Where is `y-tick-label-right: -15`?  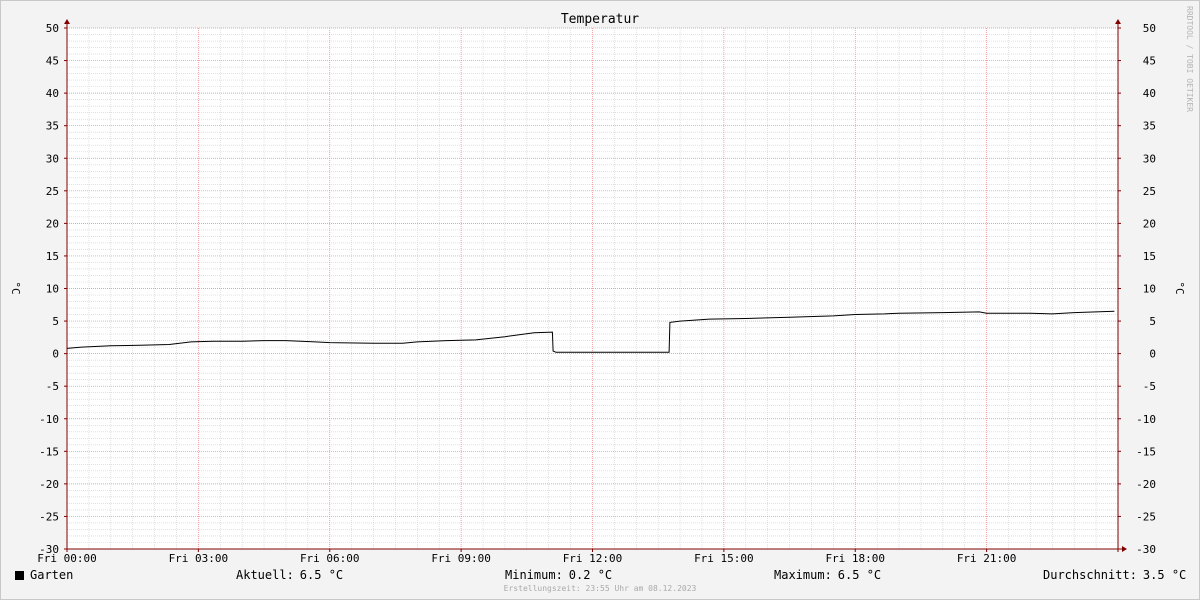 y-tick-label-right: -15 is located at coordinates (1146, 451).